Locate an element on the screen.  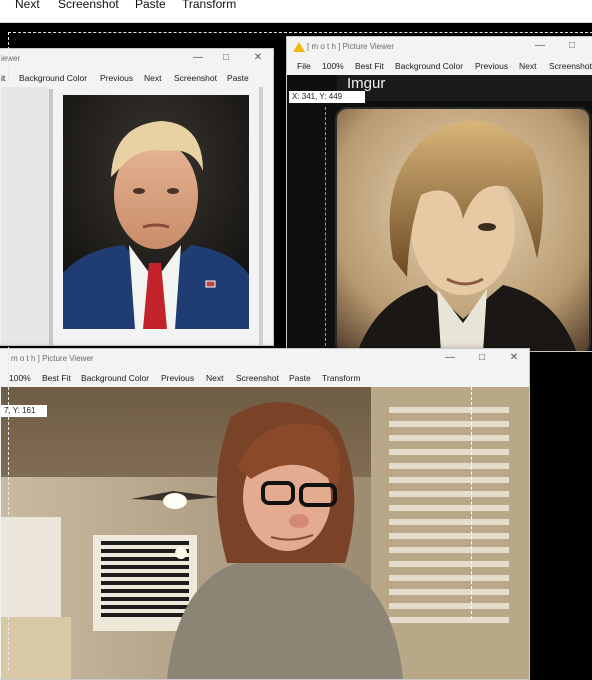
menu-item-transform: Transform is located at coordinates (341, 378).